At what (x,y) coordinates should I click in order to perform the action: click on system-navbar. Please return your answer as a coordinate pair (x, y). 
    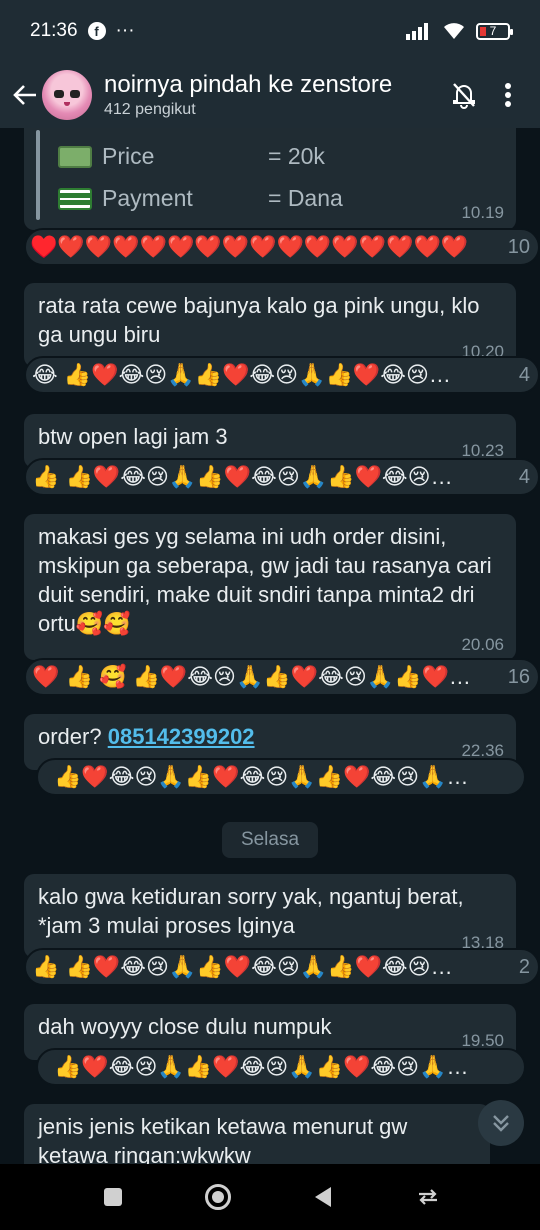
    Looking at the image, I should click on (270, 1197).